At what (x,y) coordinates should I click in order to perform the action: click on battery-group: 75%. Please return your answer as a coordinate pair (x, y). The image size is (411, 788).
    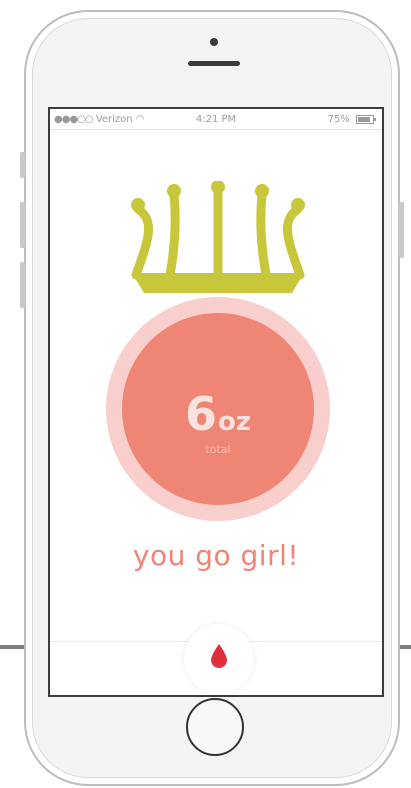
    Looking at the image, I should click on (351, 119).